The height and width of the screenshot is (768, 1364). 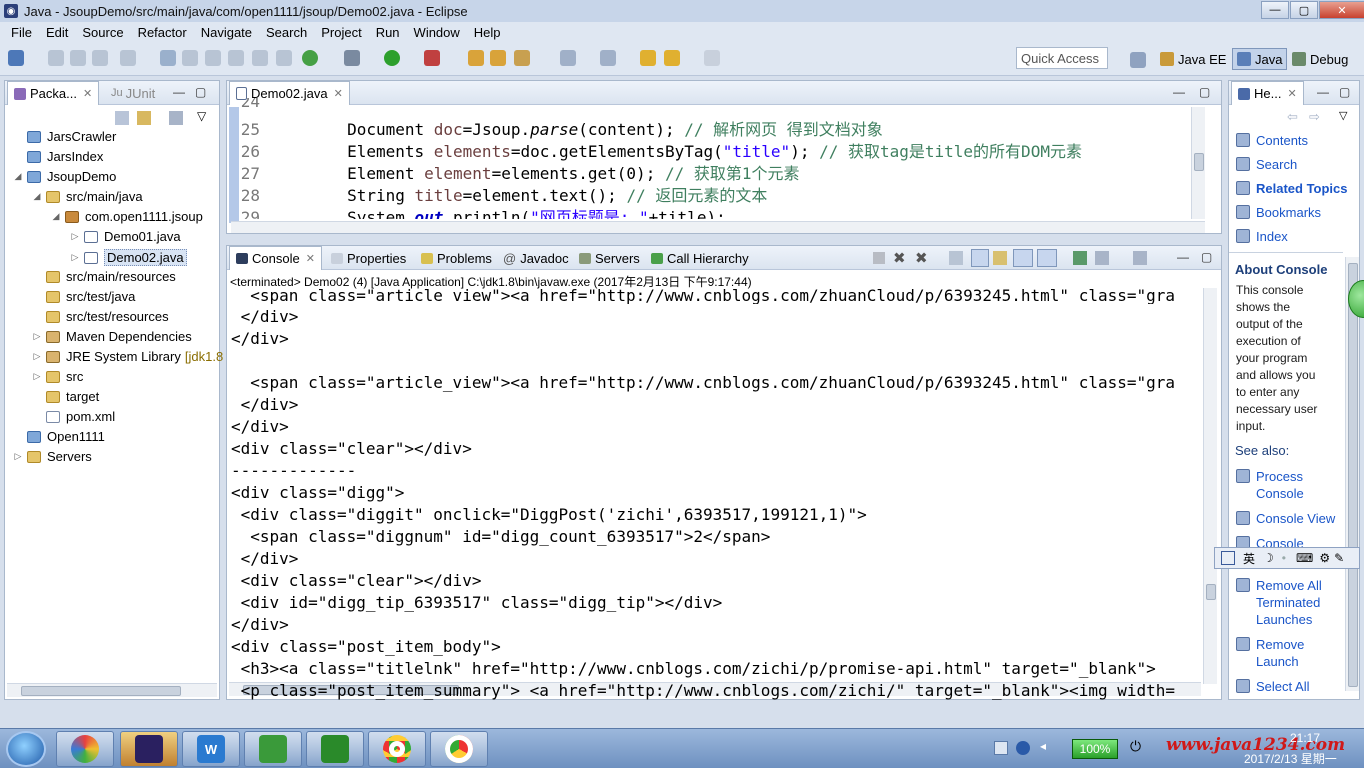 I want to click on tray-arrow-icon: ◂, so click(x=1043, y=746).